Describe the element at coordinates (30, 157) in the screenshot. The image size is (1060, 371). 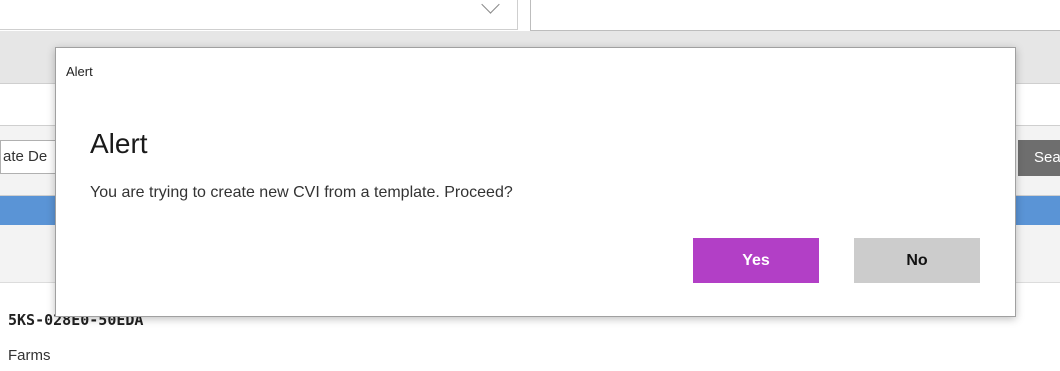
I see `date-field: ate De` at that location.